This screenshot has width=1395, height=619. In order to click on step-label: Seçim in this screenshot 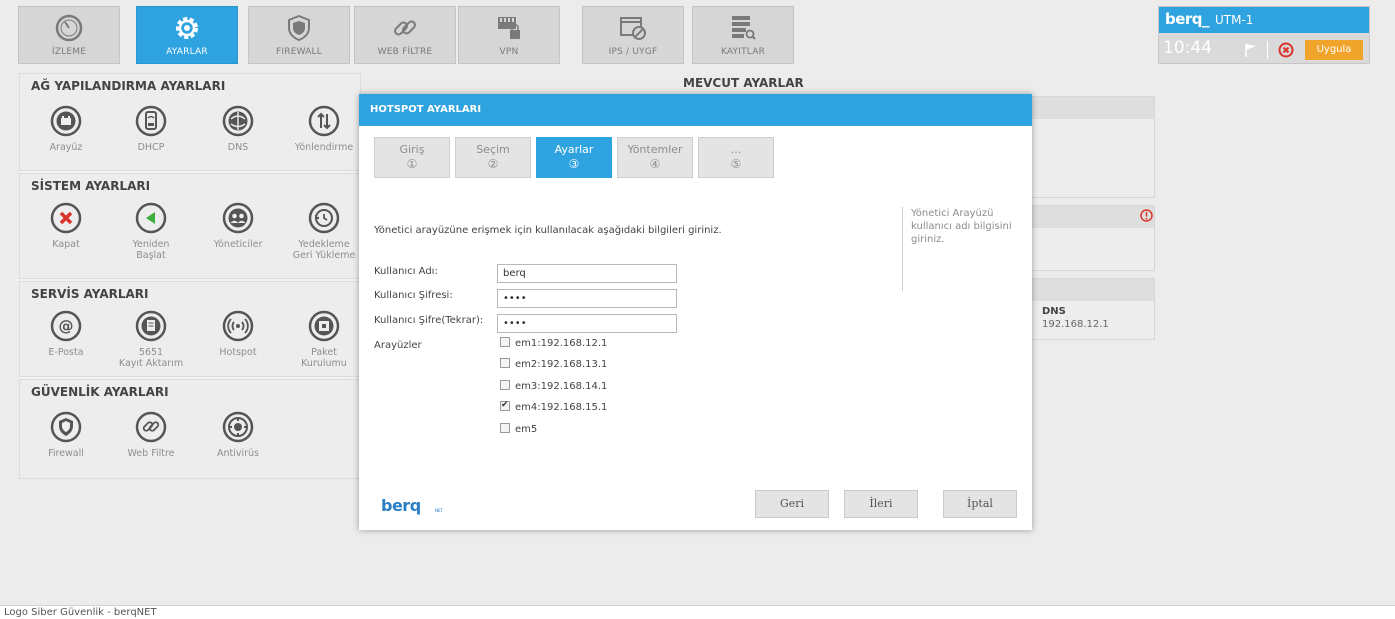, I will do `click(493, 149)`.